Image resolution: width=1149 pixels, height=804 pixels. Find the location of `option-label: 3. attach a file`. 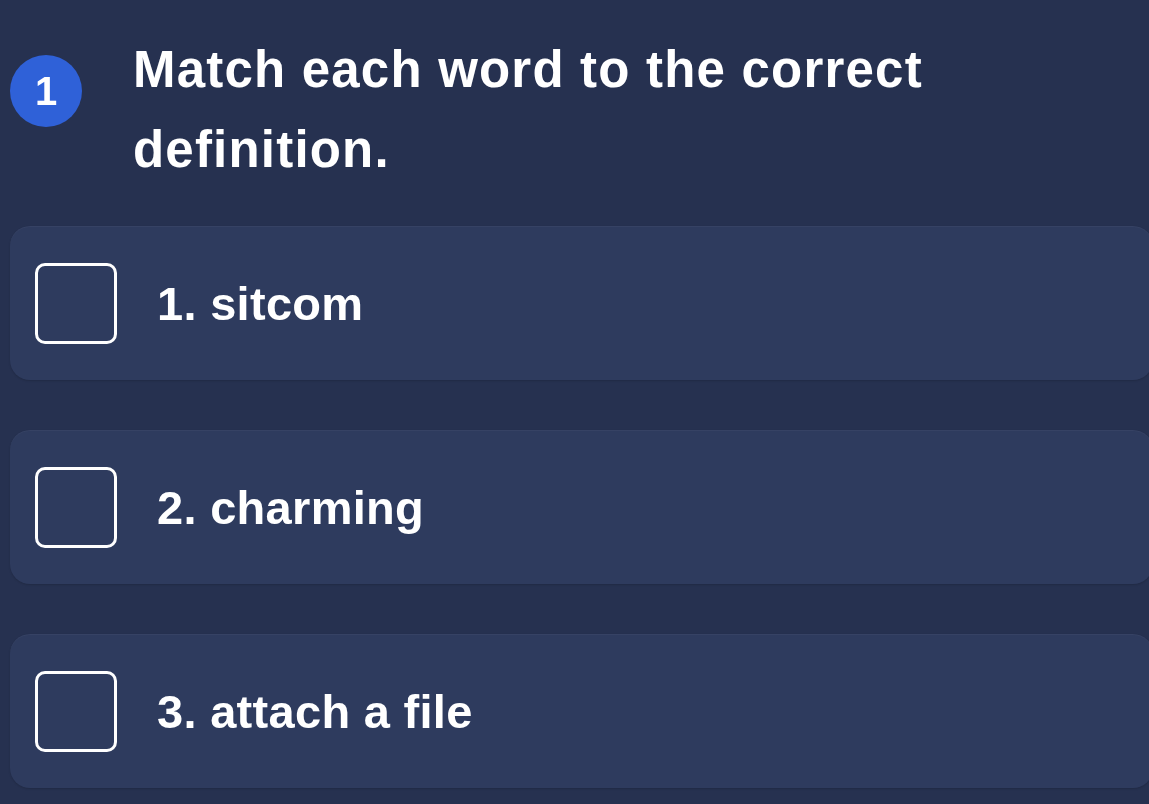

option-label: 3. attach a file is located at coordinates (315, 711).